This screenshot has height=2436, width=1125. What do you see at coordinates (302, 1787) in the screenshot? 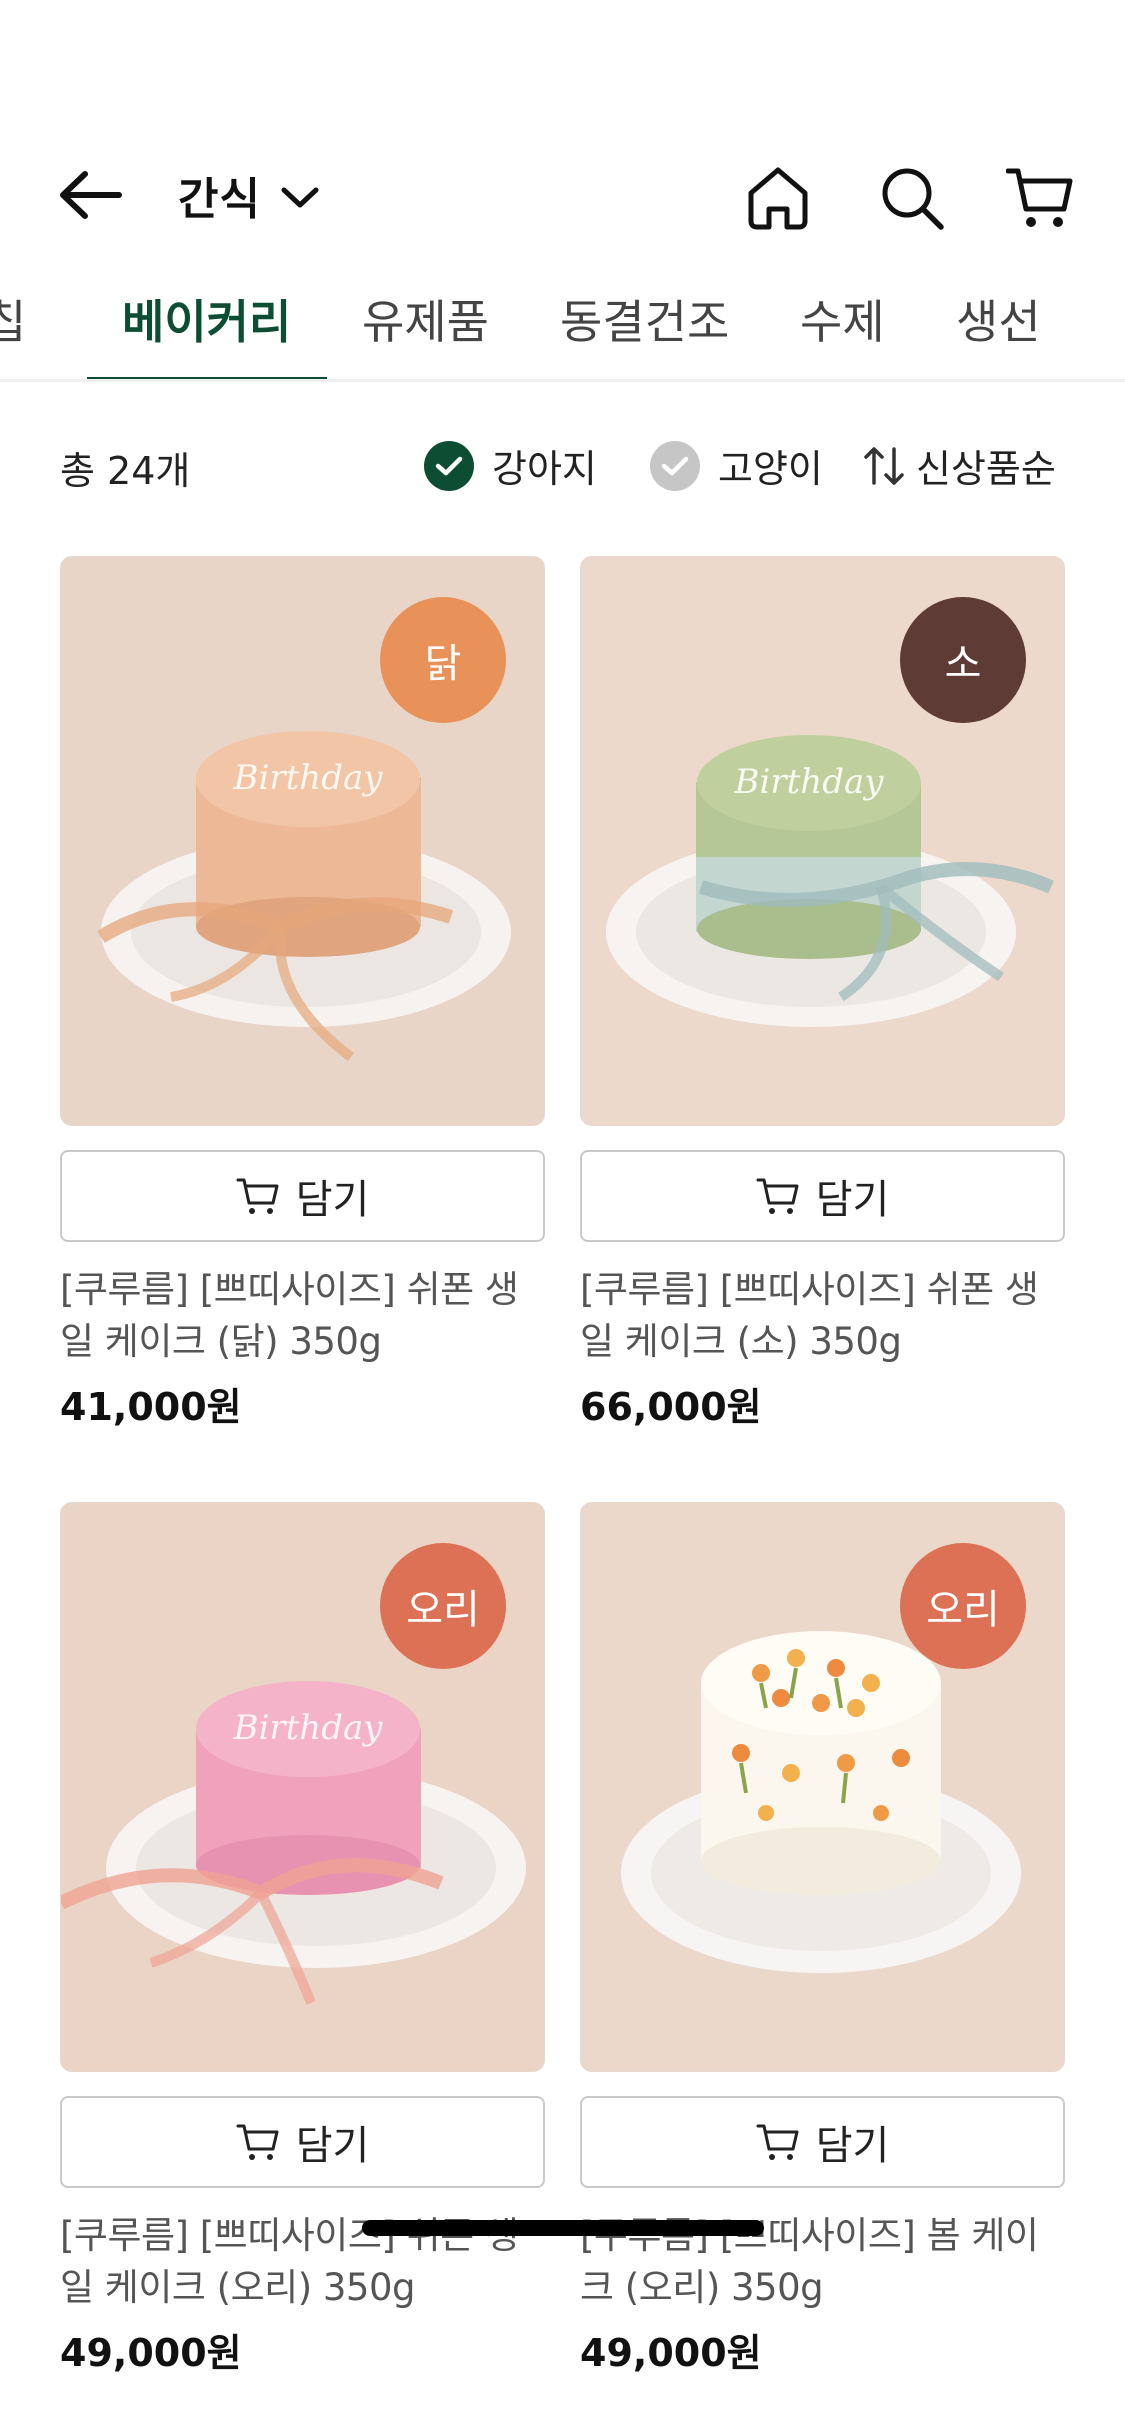
I see `product-image: Birthday 오리` at bounding box center [302, 1787].